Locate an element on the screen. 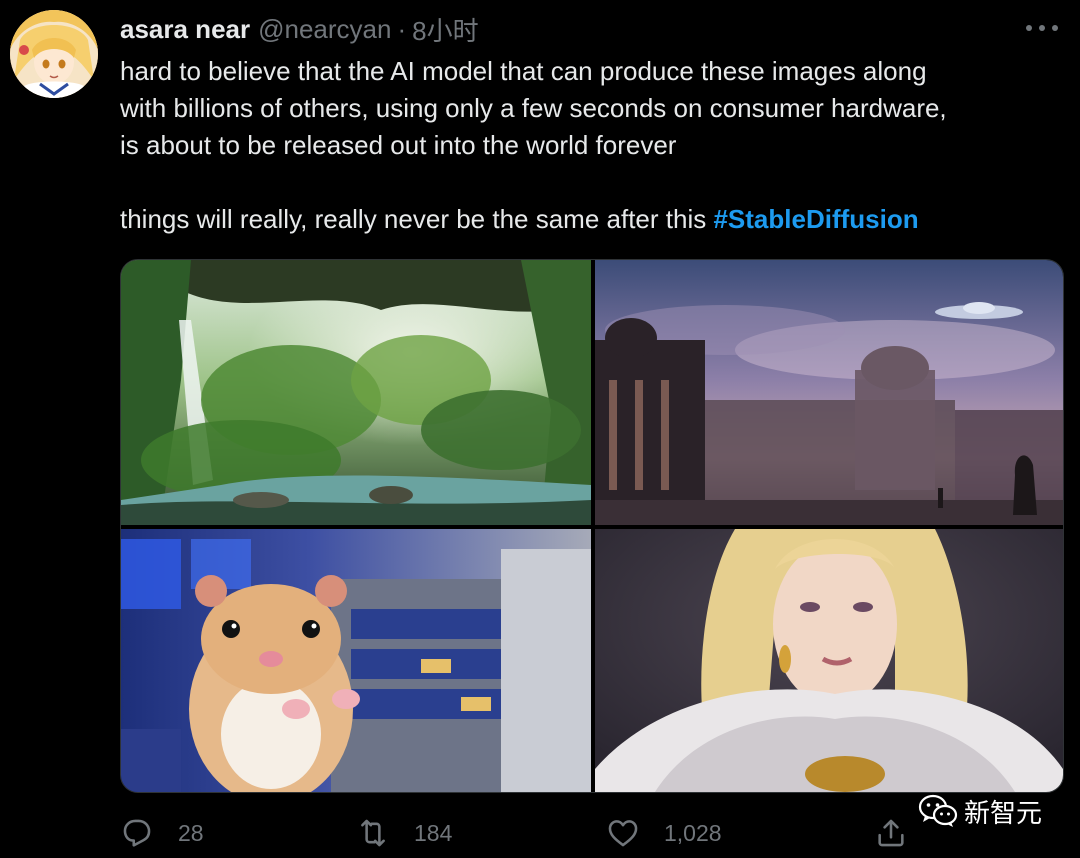  jungle-cave-waterfall-image is located at coordinates (356, 392).